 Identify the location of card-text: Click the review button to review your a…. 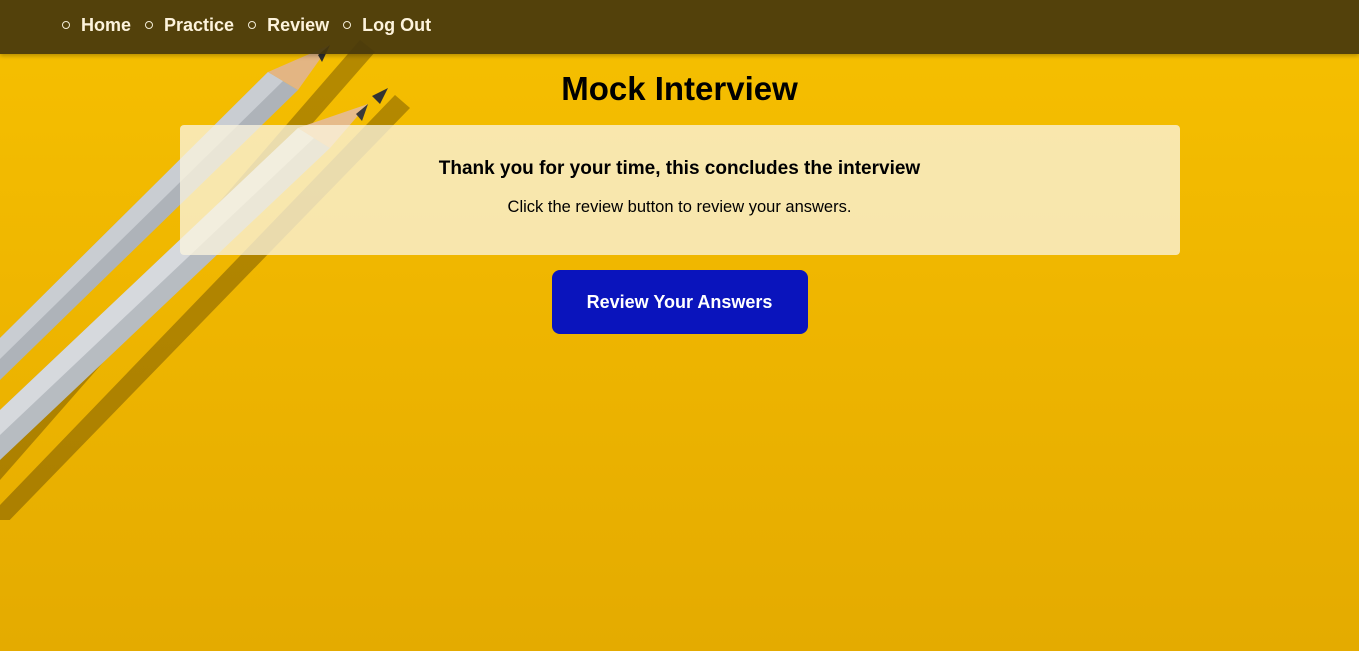
(679, 207).